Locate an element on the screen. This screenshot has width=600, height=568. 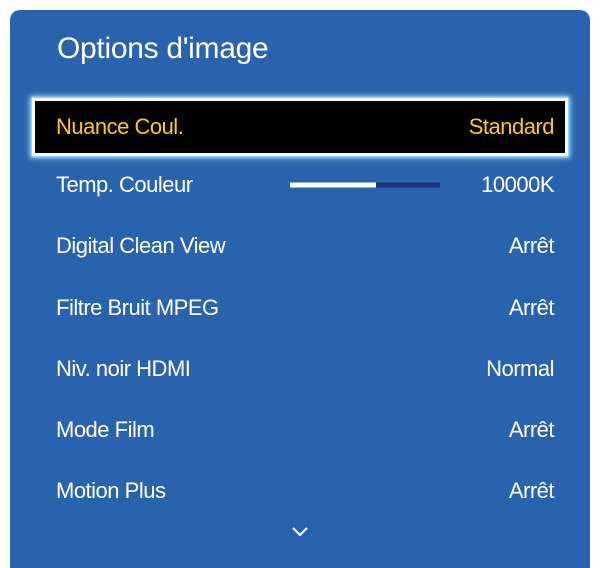
menu-item-temp-couleur: Temp. Couleur 10000K is located at coordinates (300, 185).